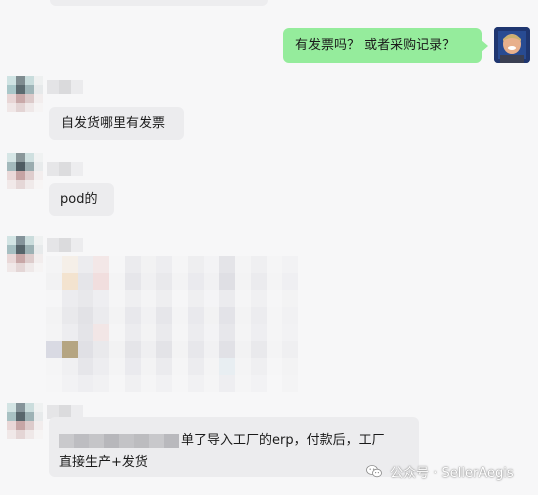  I want to click on my-avatar, so click(512, 45).